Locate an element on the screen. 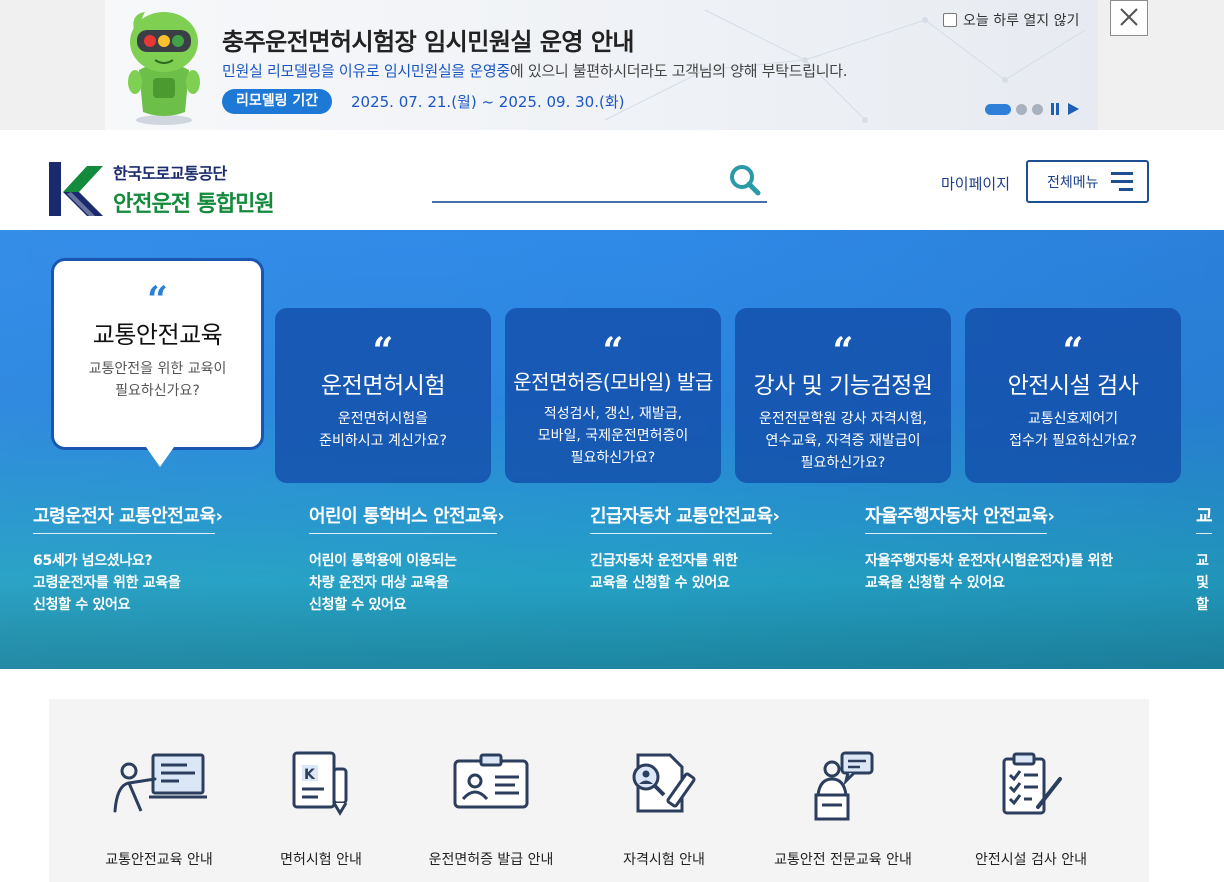  hero-sub-title: 어린이 통학버스 안전교육 is located at coordinates (403, 518).